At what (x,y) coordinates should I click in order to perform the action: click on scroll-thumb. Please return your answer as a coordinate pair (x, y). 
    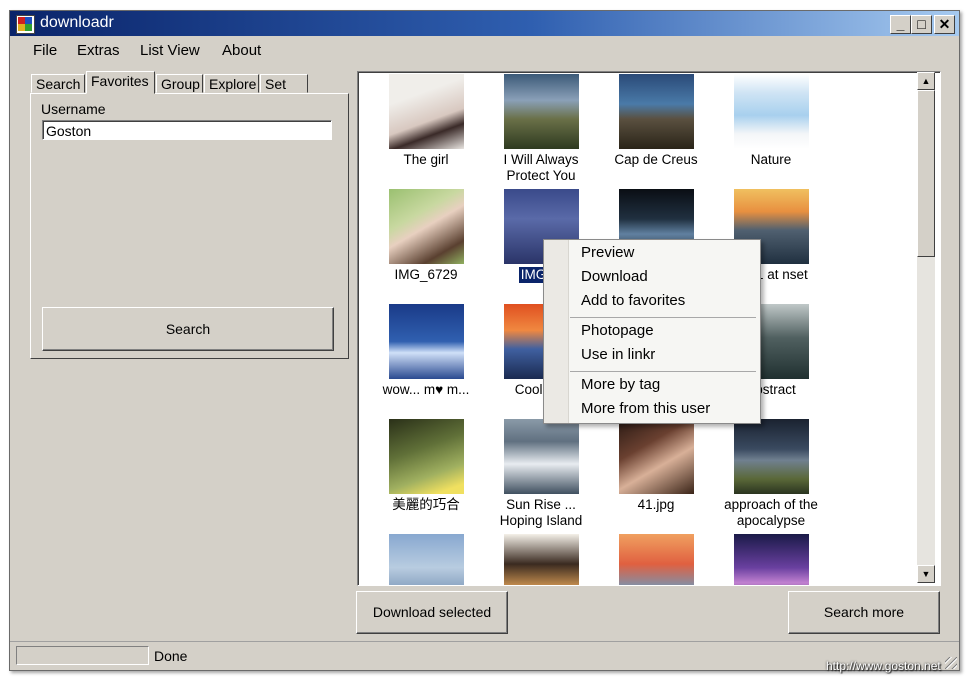
    Looking at the image, I should click on (926, 173).